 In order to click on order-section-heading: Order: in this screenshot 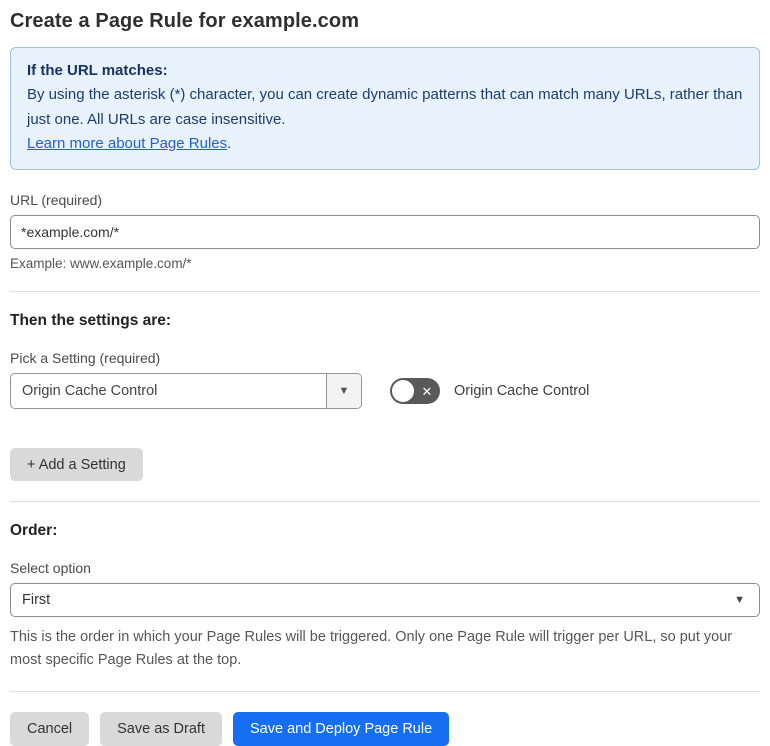, I will do `click(34, 531)`.